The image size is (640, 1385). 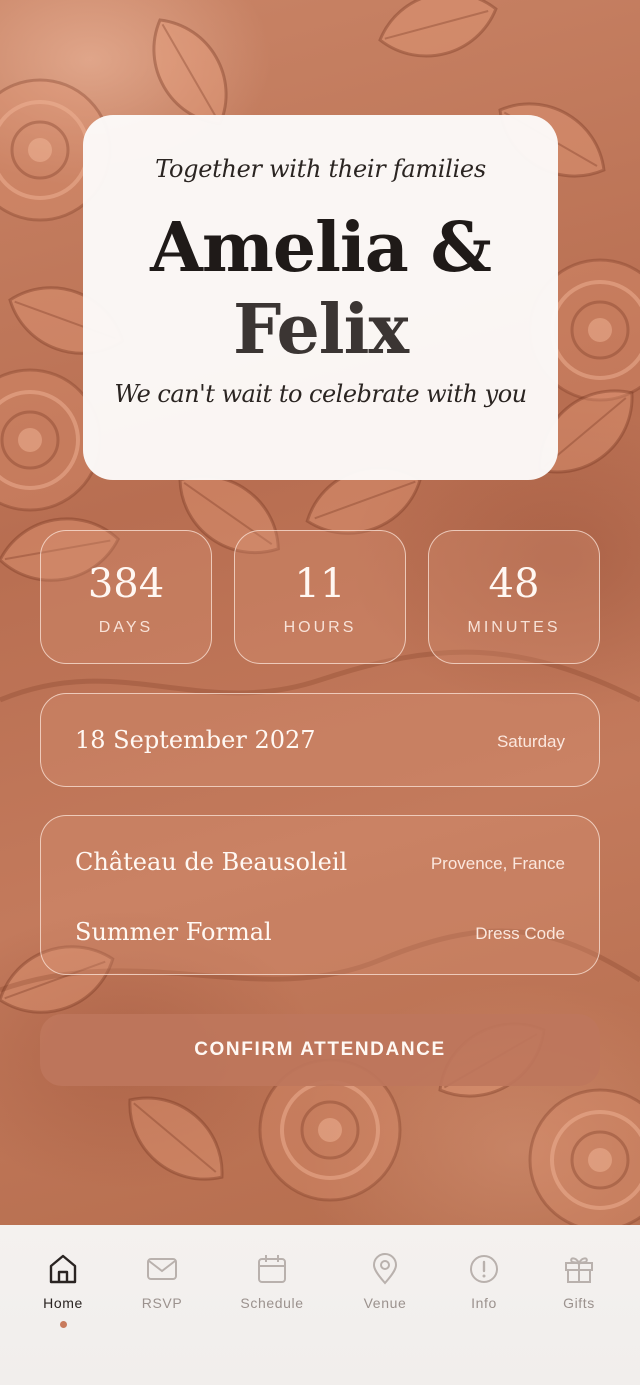 What do you see at coordinates (320, 1050) in the screenshot?
I see `confirm-attendance-button: CONFIRM ATTENDANCE` at bounding box center [320, 1050].